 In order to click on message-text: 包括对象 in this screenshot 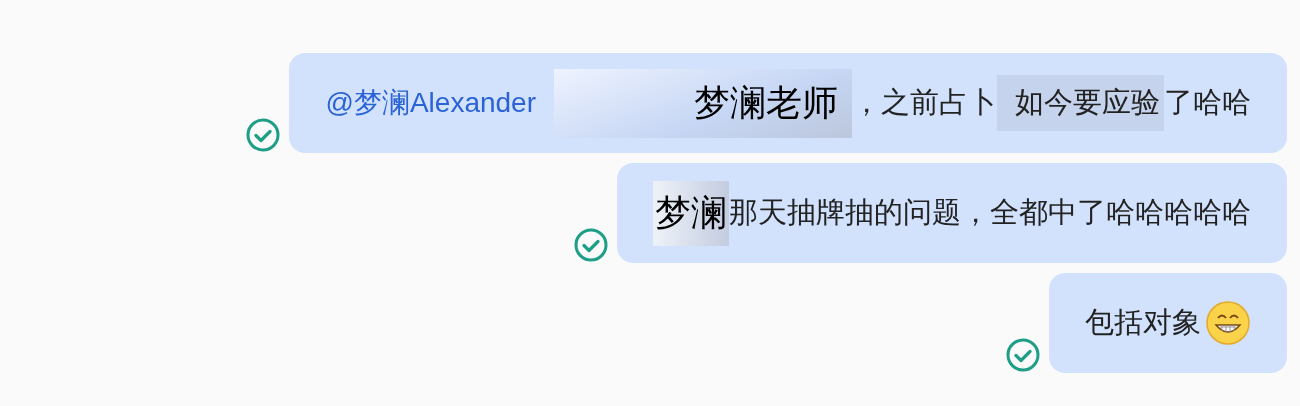, I will do `click(1143, 322)`.